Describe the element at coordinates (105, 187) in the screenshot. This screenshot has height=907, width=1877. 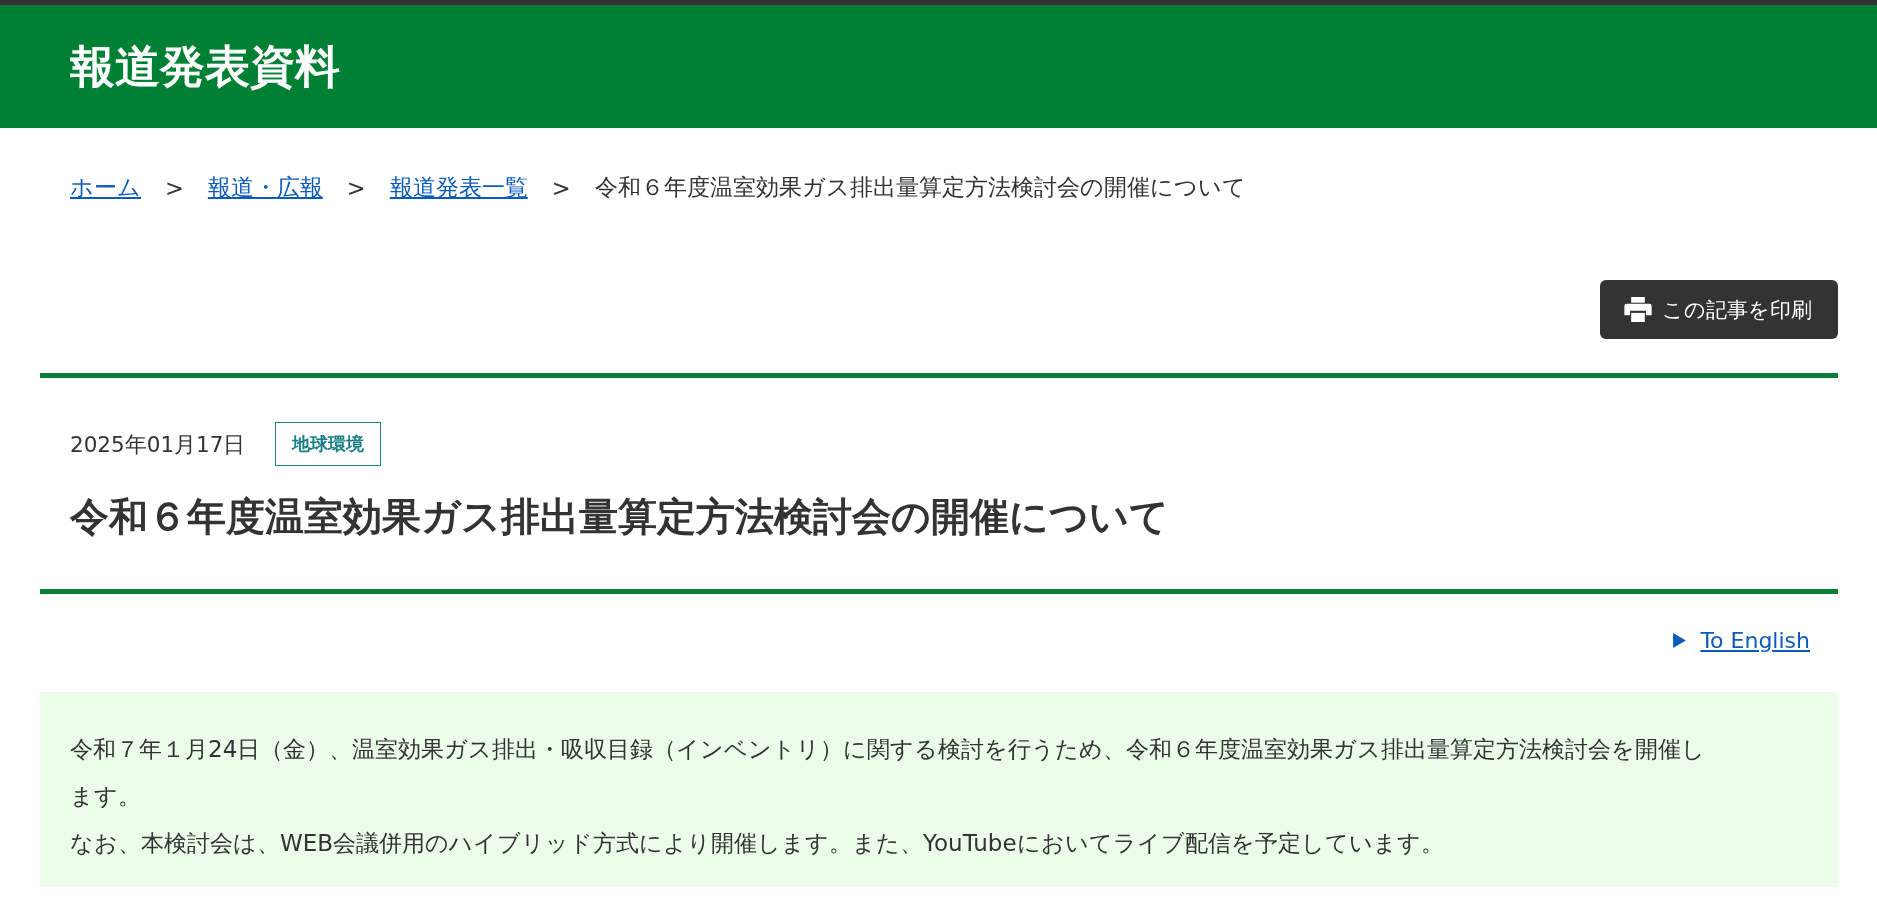
I see `breadcrumb-link: ホーム` at that location.